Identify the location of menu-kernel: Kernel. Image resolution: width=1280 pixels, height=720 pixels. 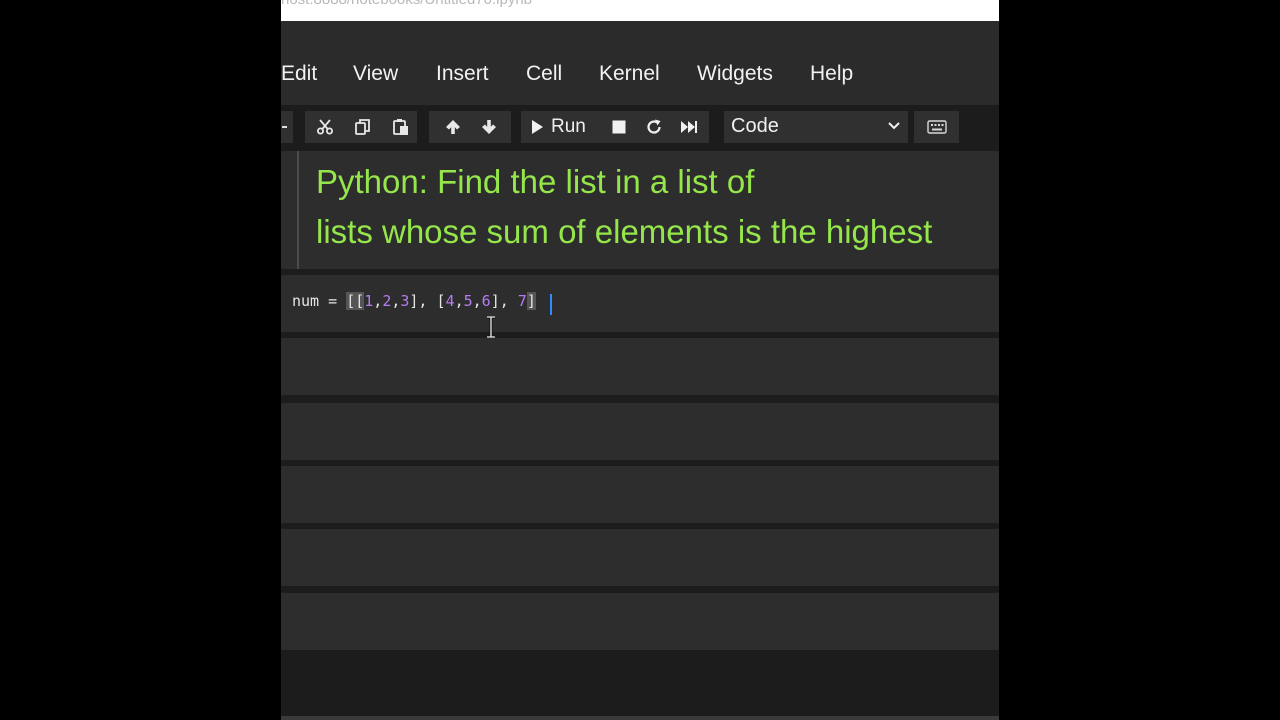
(629, 74).